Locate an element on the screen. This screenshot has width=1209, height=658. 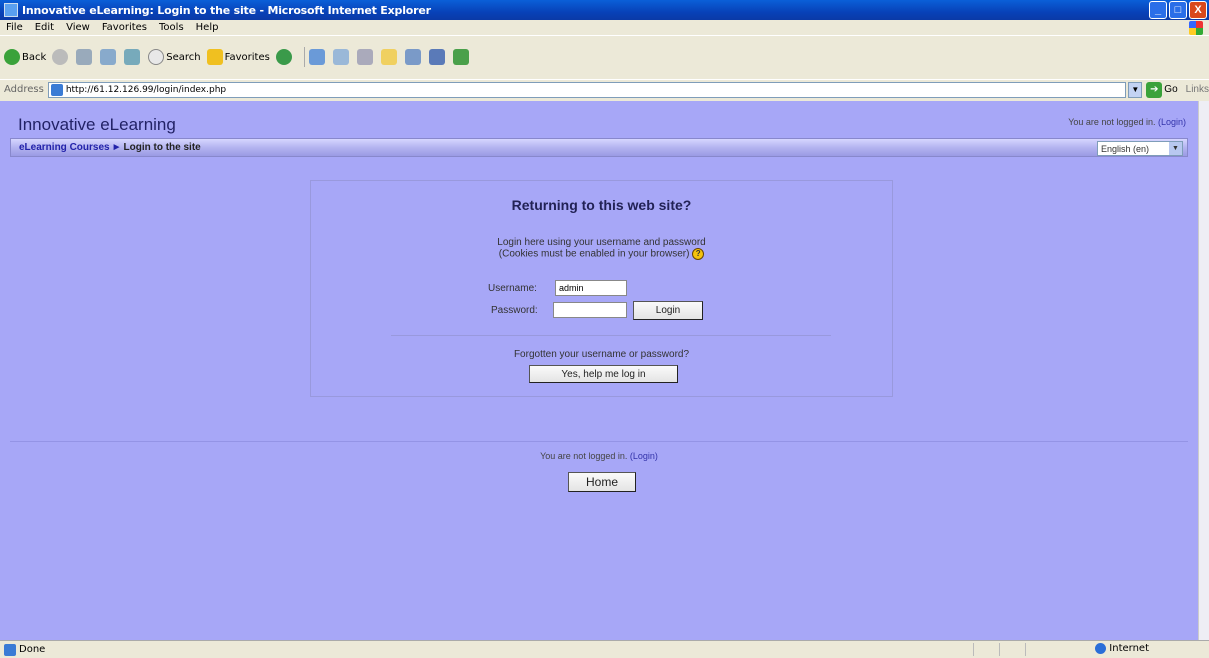
favorites-label: Favorites is located at coordinates (247, 57).